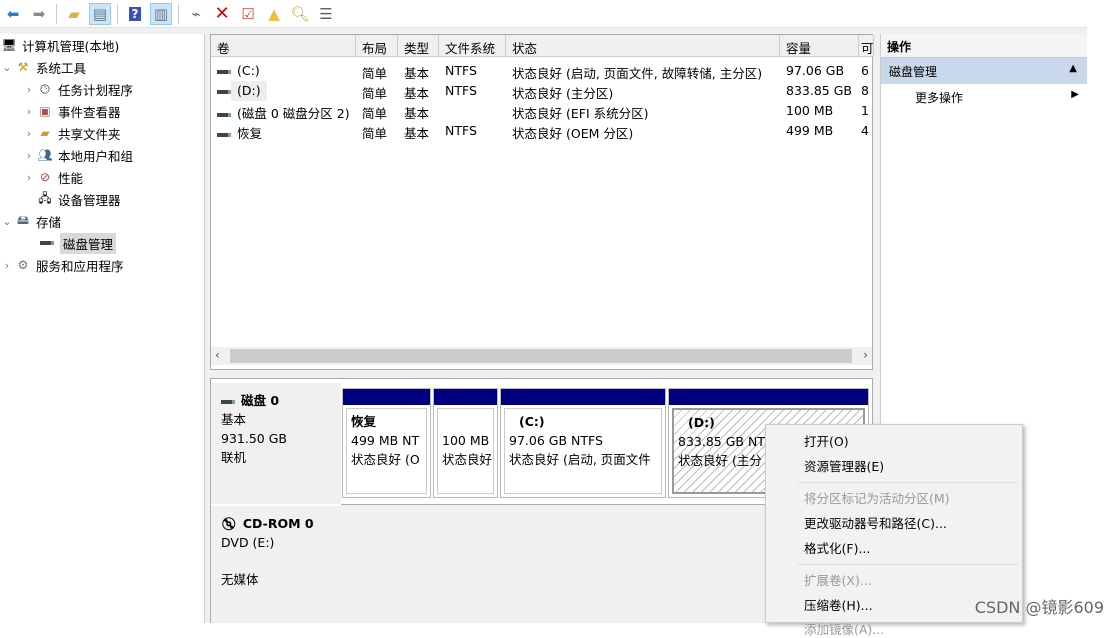  What do you see at coordinates (248, 70) in the screenshot?
I see `cell-text: (C:)` at bounding box center [248, 70].